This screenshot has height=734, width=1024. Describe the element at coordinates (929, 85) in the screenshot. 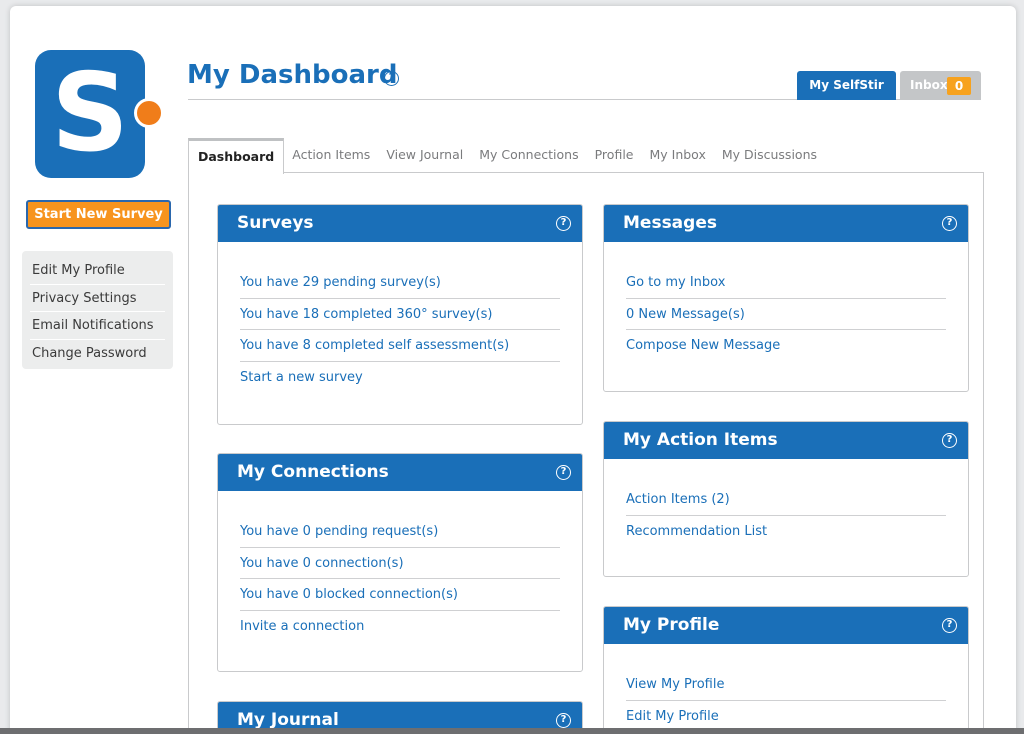

I see `inbox-tab-label: Inbox` at that location.